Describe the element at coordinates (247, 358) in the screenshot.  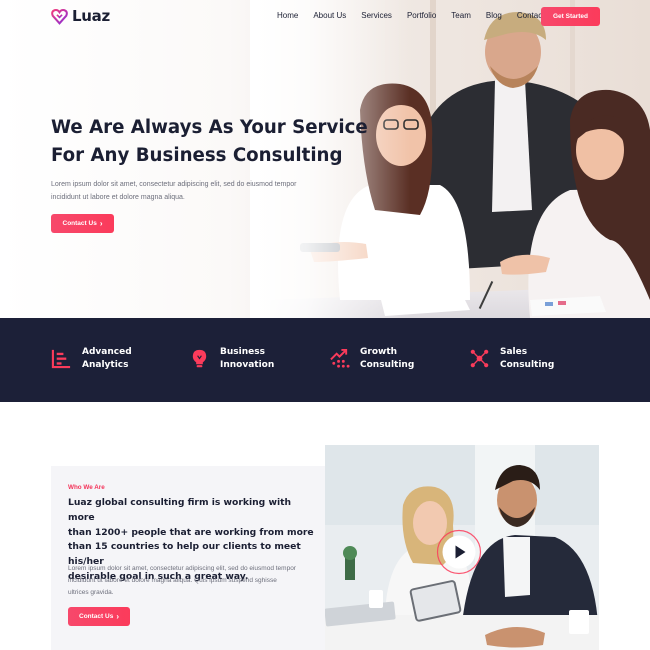
I see `service-label: Business Innovation` at that location.